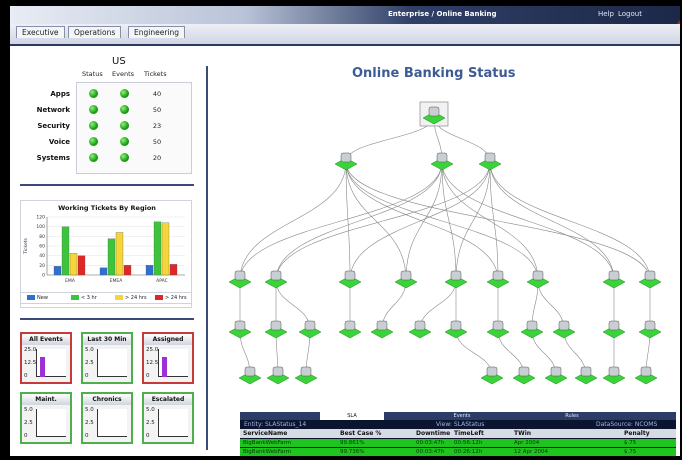  I want to click on x-tick-label: APAC, so click(162, 281).